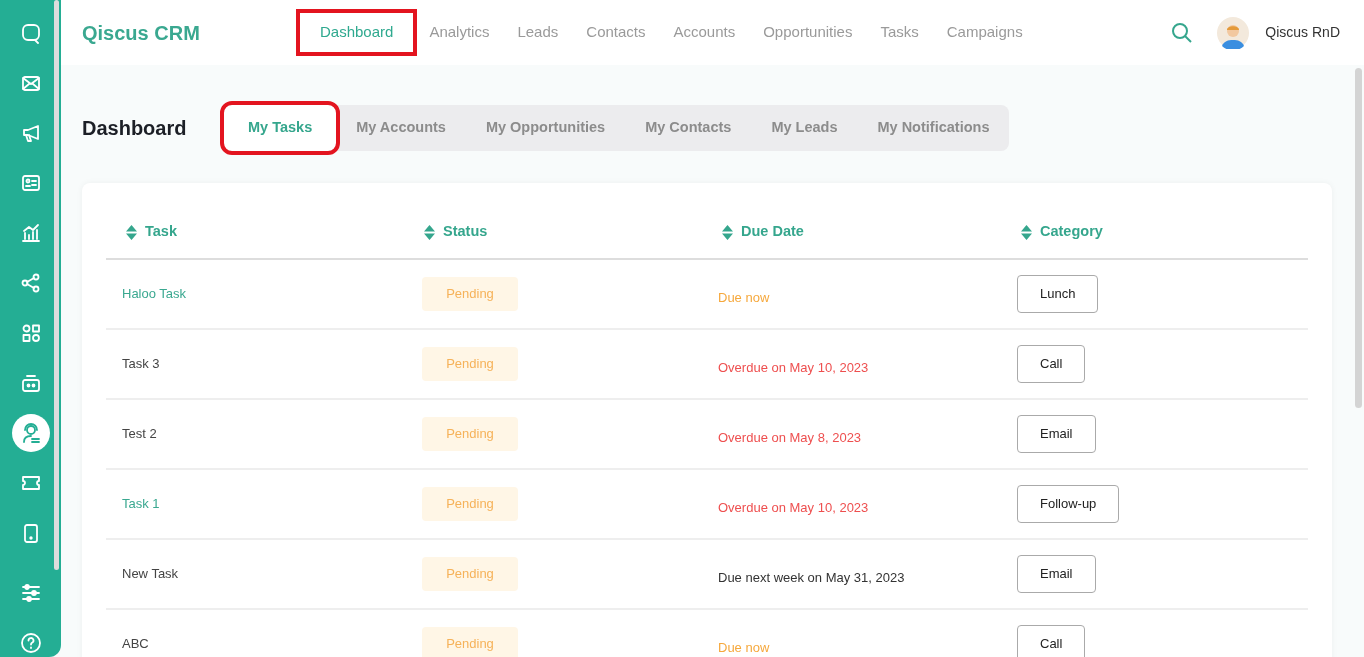  What do you see at coordinates (804, 128) in the screenshot?
I see `tab: My Leads` at bounding box center [804, 128].